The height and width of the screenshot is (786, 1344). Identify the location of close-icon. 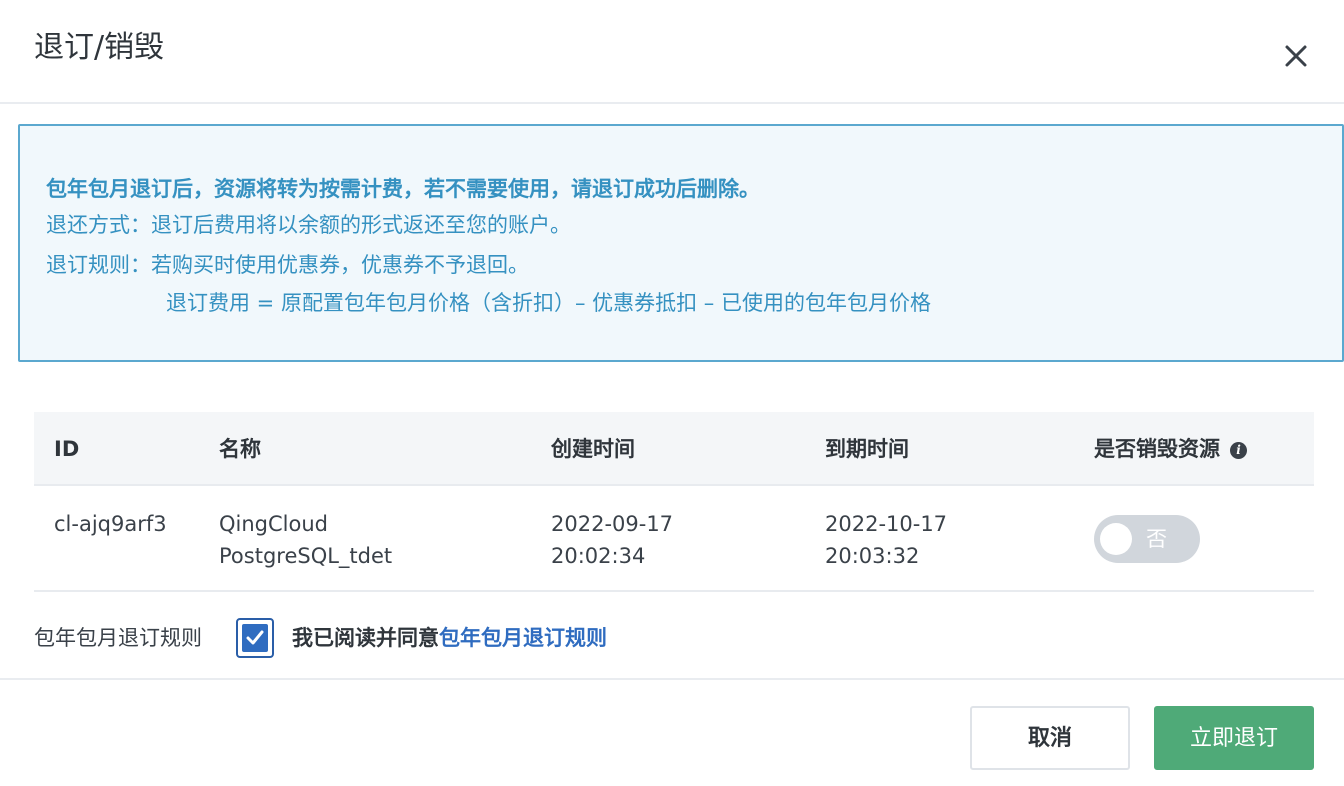
(1296, 56).